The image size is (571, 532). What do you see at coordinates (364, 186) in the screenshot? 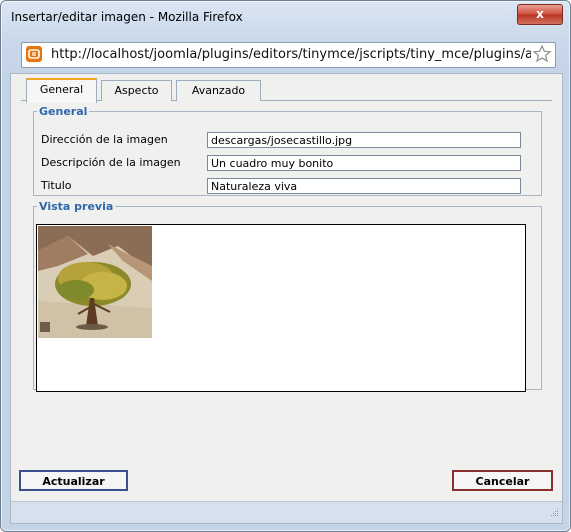
I see `image-title-input: Naturaleza viva` at bounding box center [364, 186].